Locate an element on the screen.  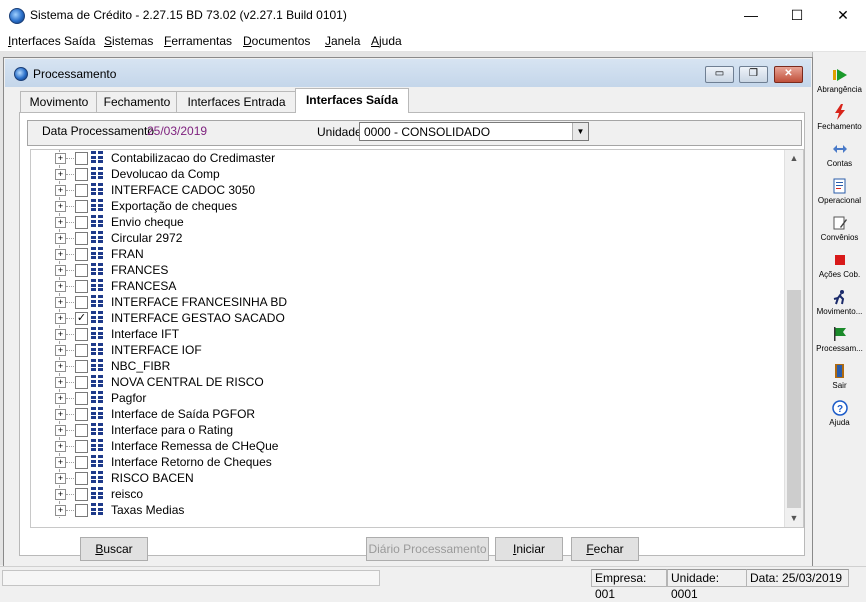
toolbar-sair-button: Sair is located at coordinates (839, 378).